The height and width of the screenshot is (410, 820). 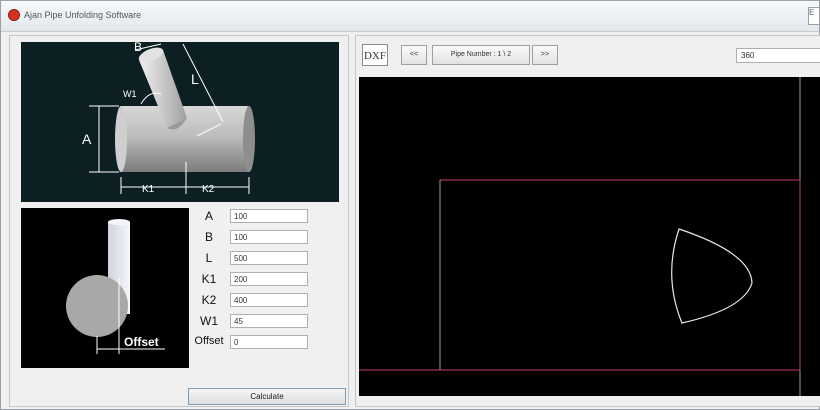 What do you see at coordinates (141, 342) in the screenshot?
I see `offset-label: Offset` at bounding box center [141, 342].